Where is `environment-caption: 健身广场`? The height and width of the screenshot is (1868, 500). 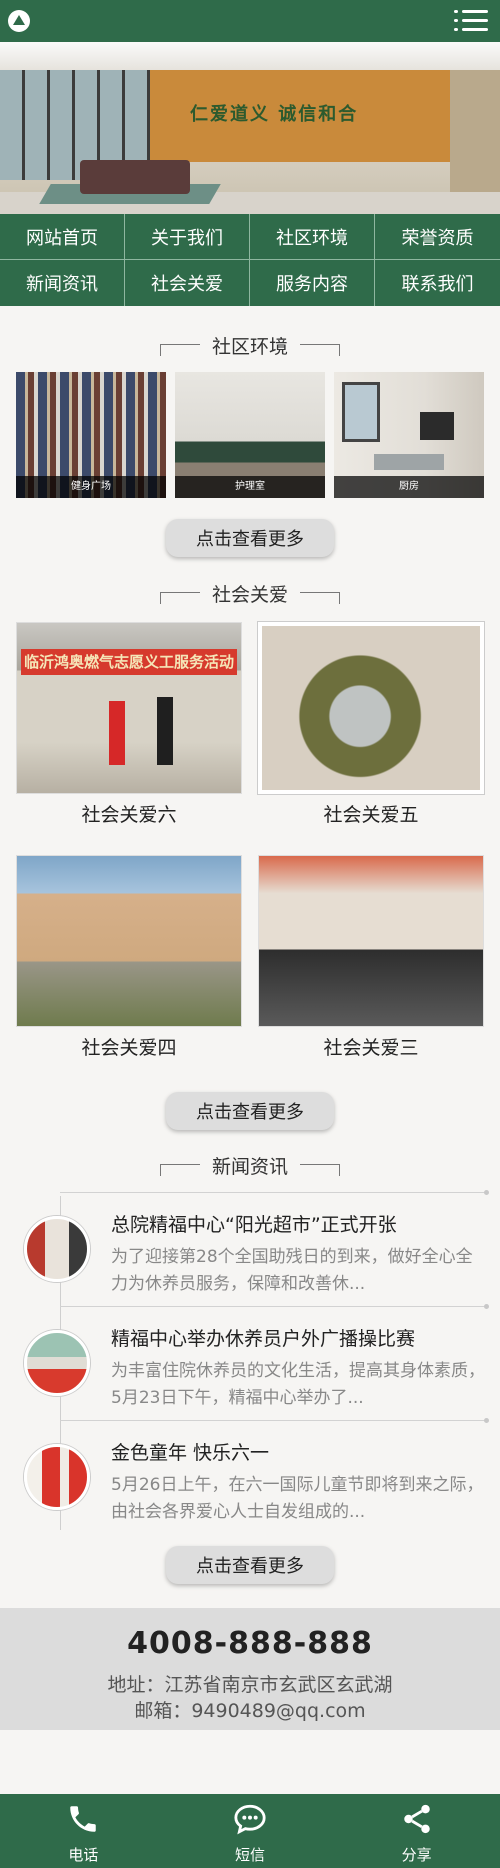 environment-caption: 健身广场 is located at coordinates (91, 487).